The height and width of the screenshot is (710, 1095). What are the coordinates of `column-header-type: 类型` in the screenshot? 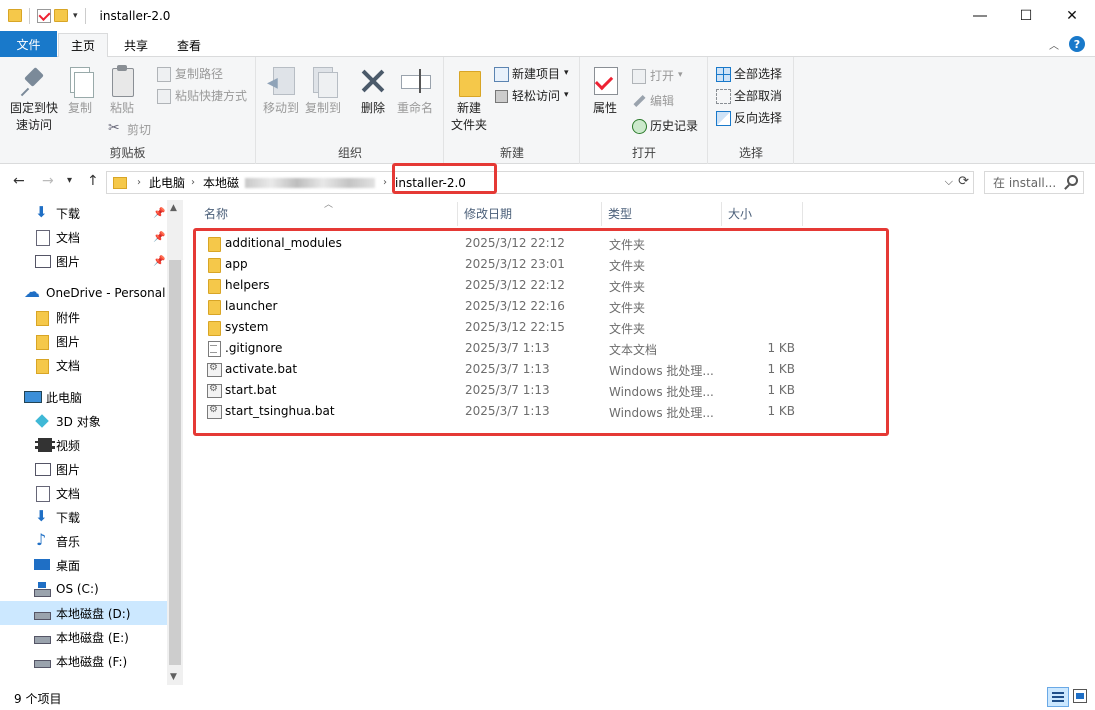 It's located at (661, 213).